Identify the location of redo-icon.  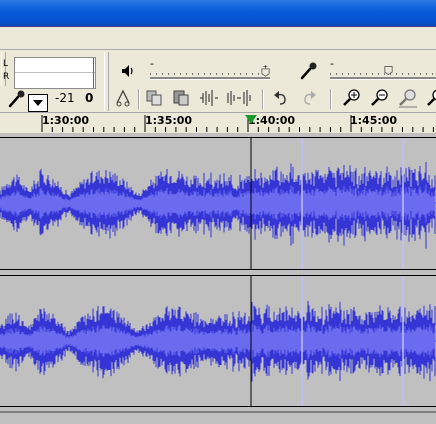
(310, 98).